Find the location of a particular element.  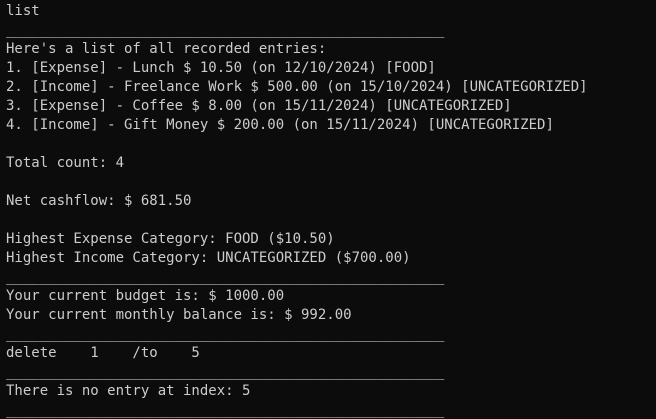

highest-expense-category: Highest Expense Category: FOOD ($10.50) is located at coordinates (170, 239).